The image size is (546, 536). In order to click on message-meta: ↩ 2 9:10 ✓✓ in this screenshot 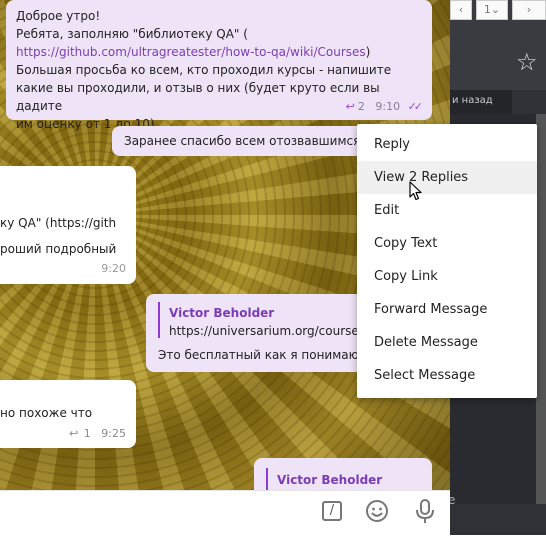, I will do `click(385, 107)`.